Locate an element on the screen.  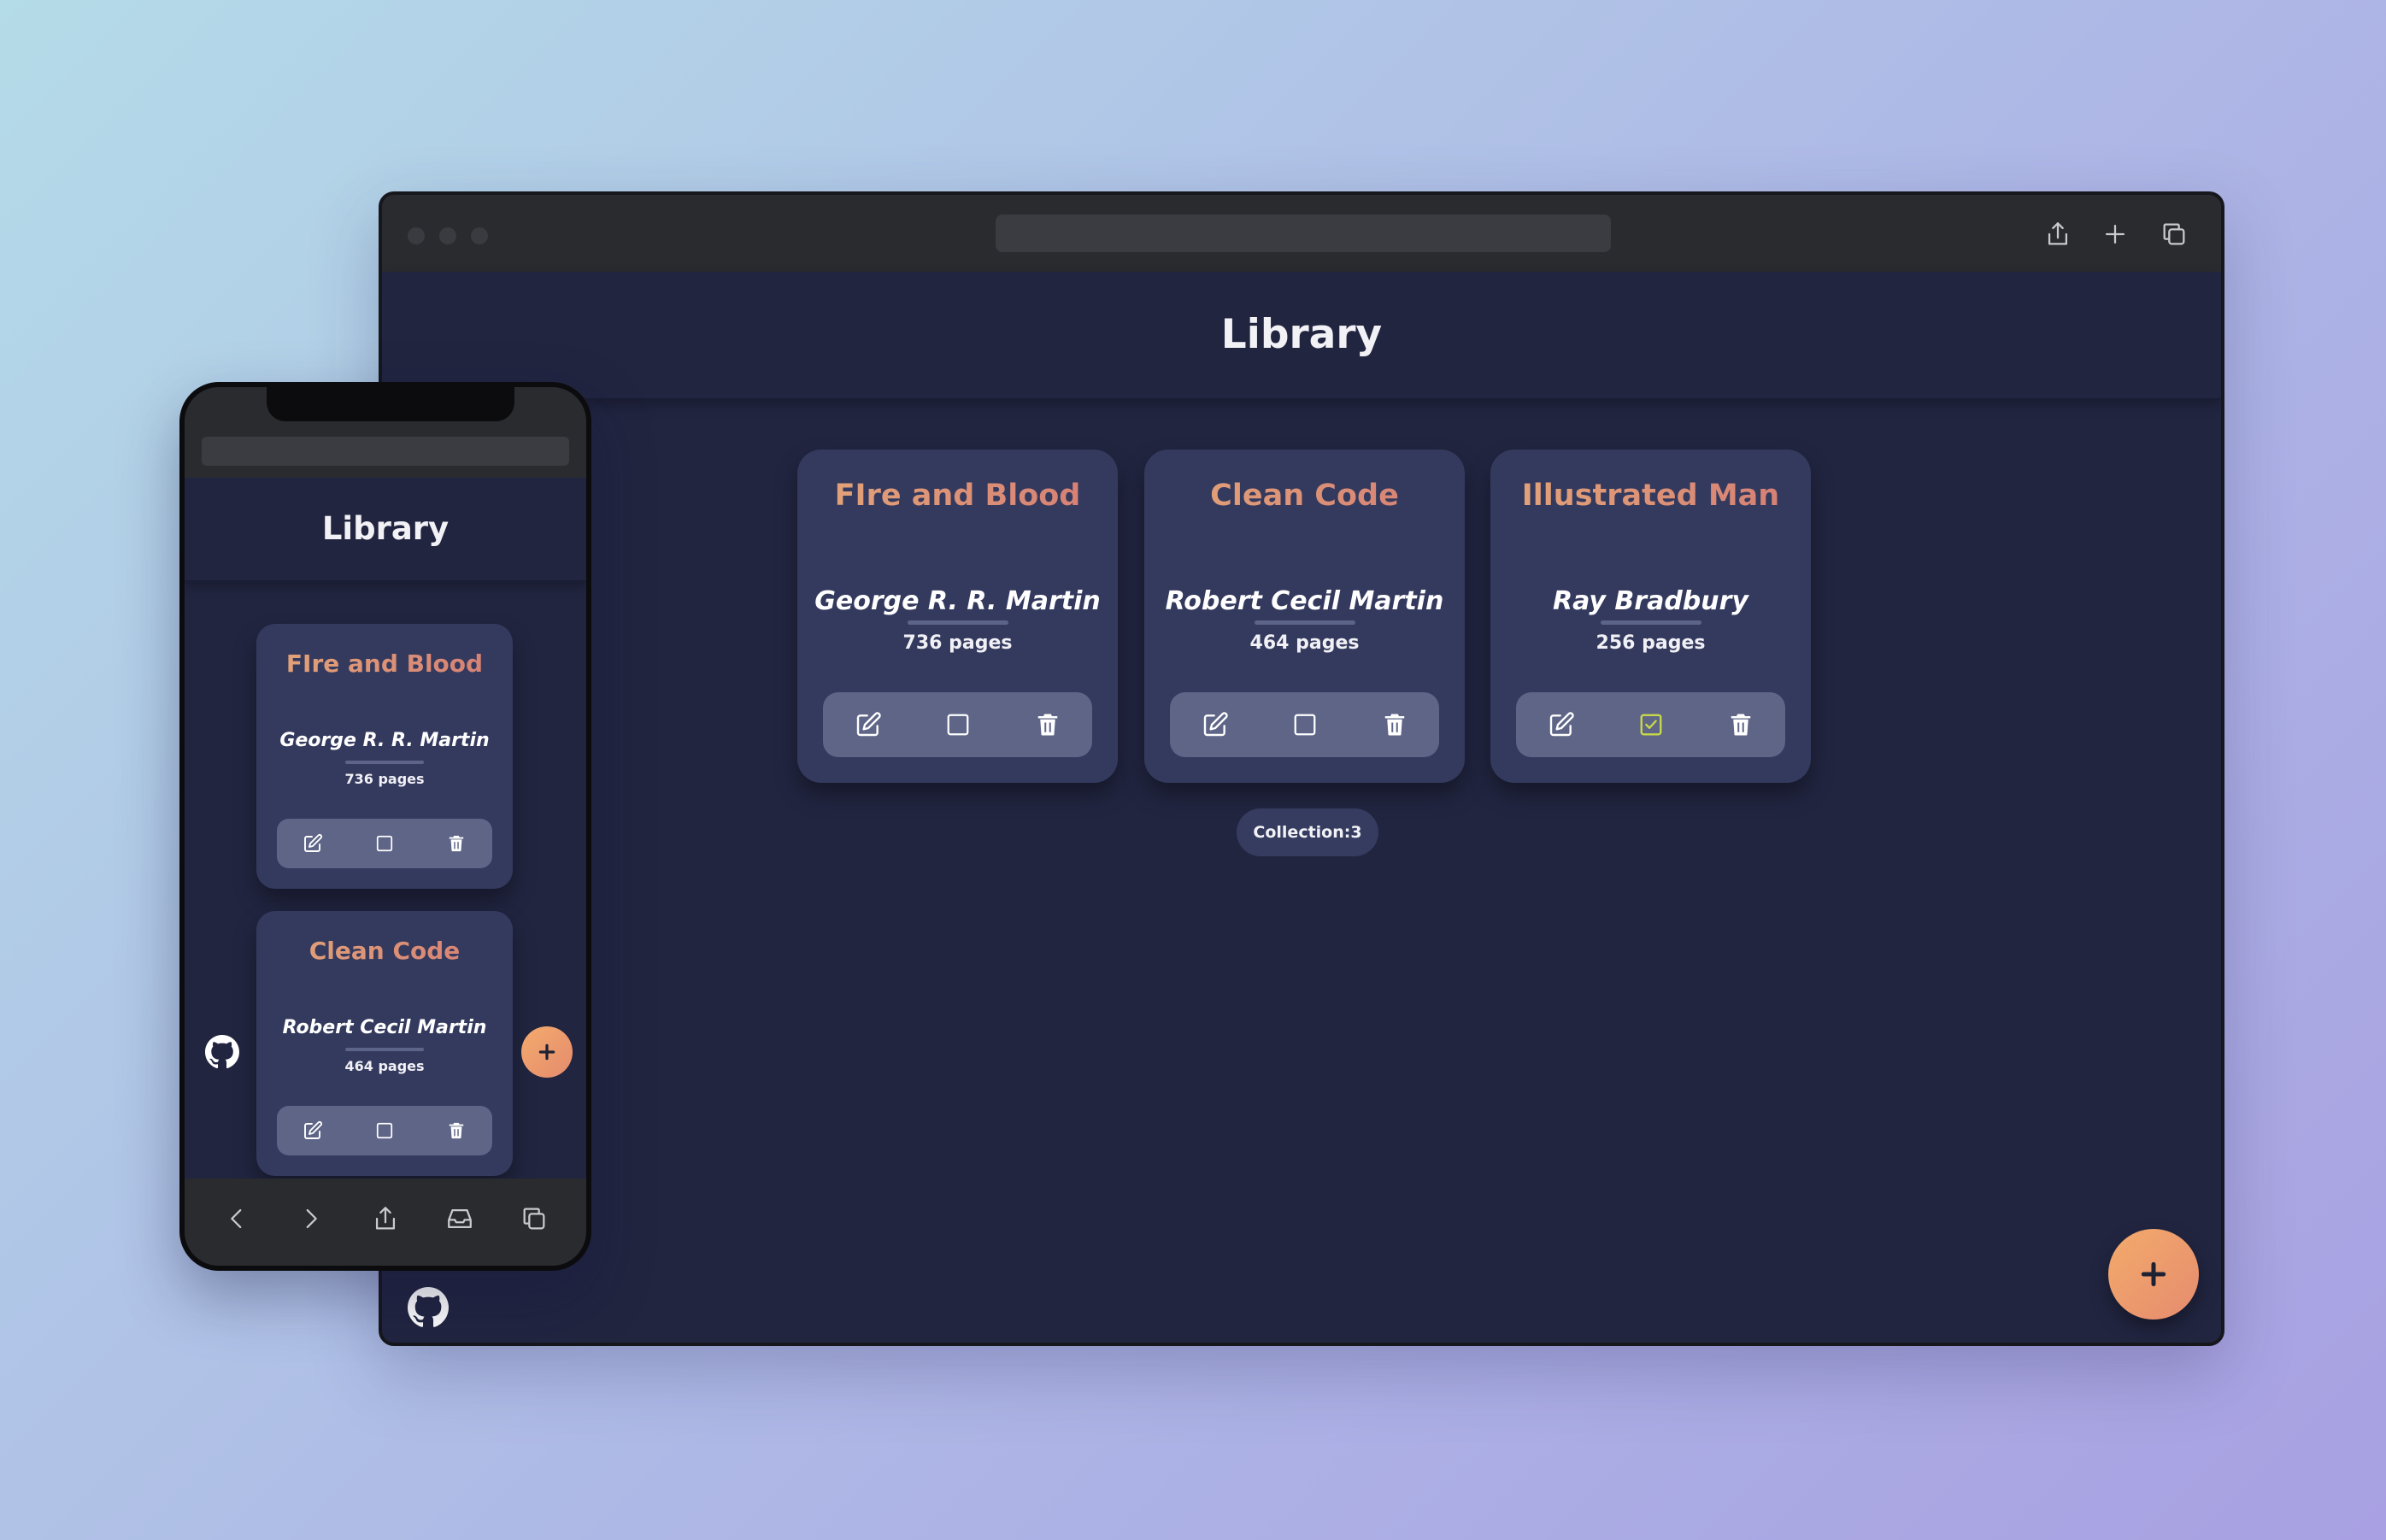
window-maximize-dot is located at coordinates (480, 235).